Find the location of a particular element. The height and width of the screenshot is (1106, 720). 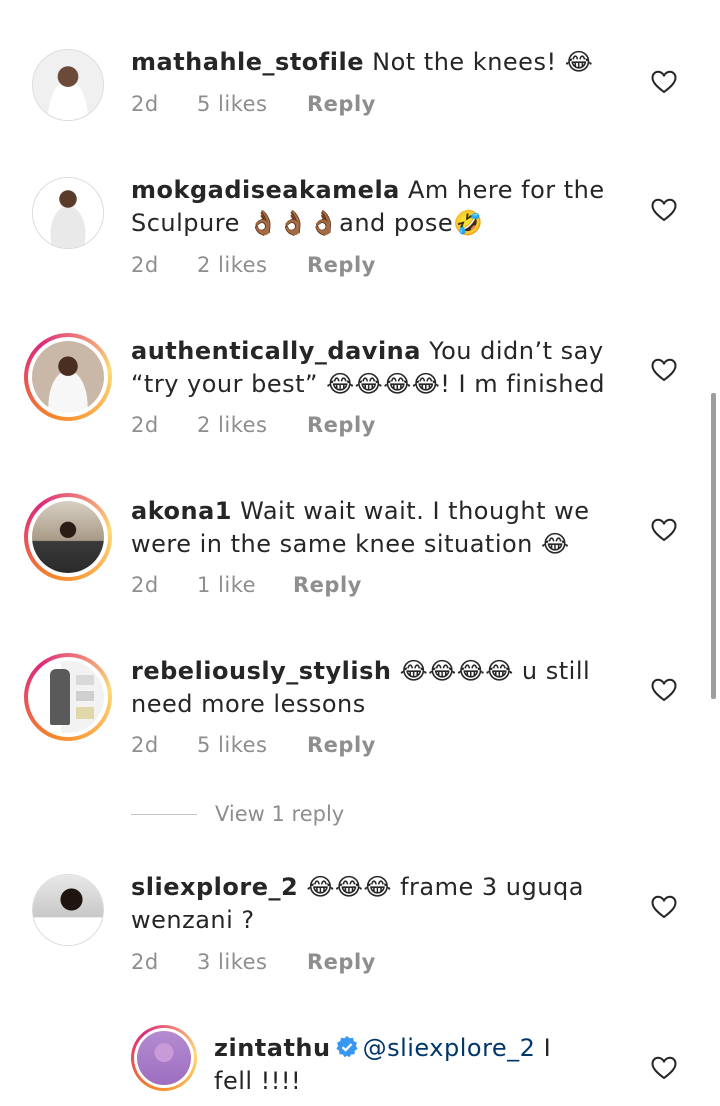

comment-body: Not the knees! 😂 is located at coordinates (483, 62).